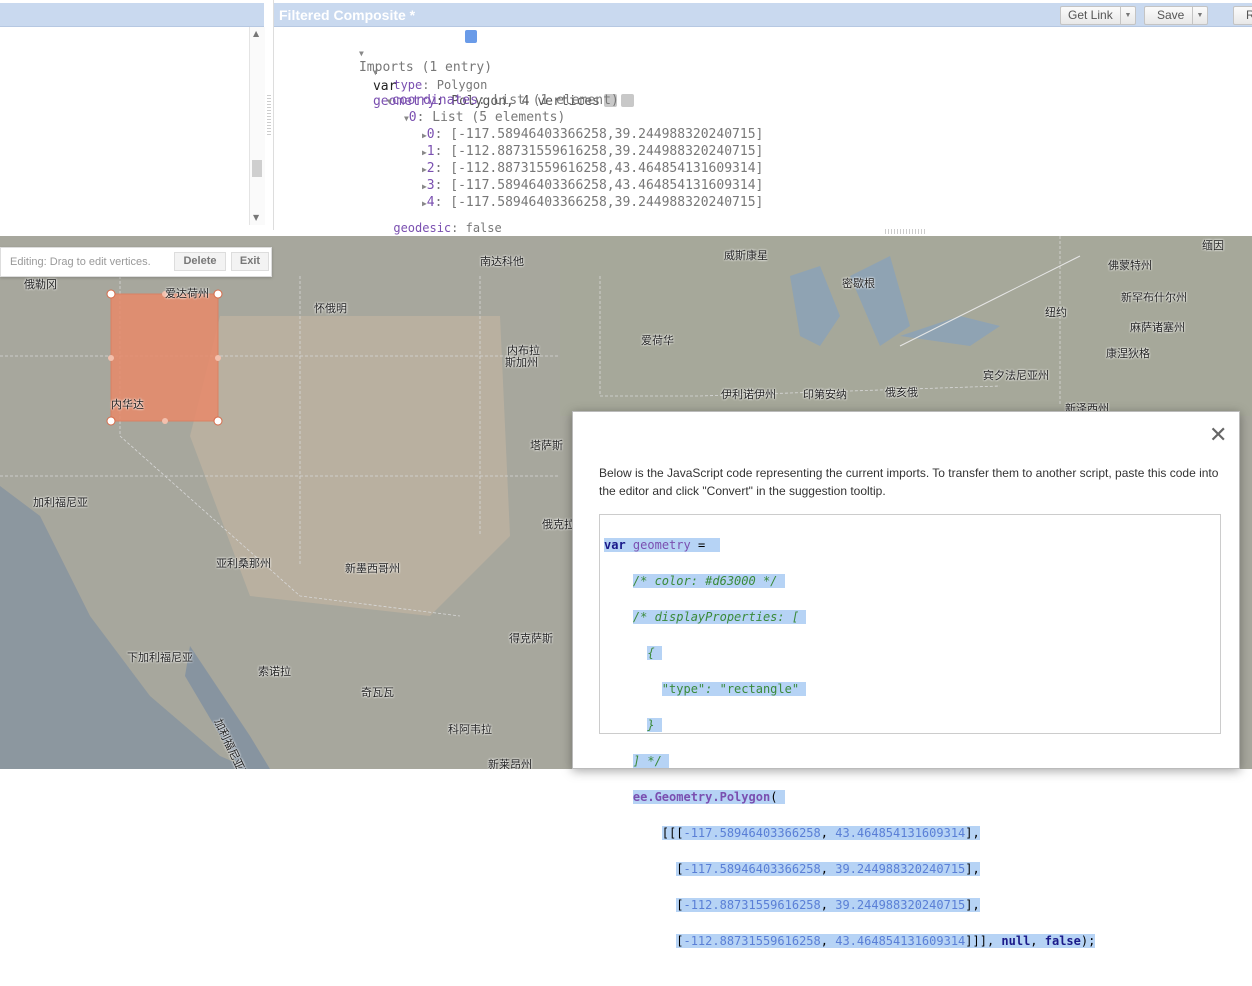 The height and width of the screenshot is (986, 1252). What do you see at coordinates (471, 36) in the screenshot?
I see `show-code-icon` at bounding box center [471, 36].